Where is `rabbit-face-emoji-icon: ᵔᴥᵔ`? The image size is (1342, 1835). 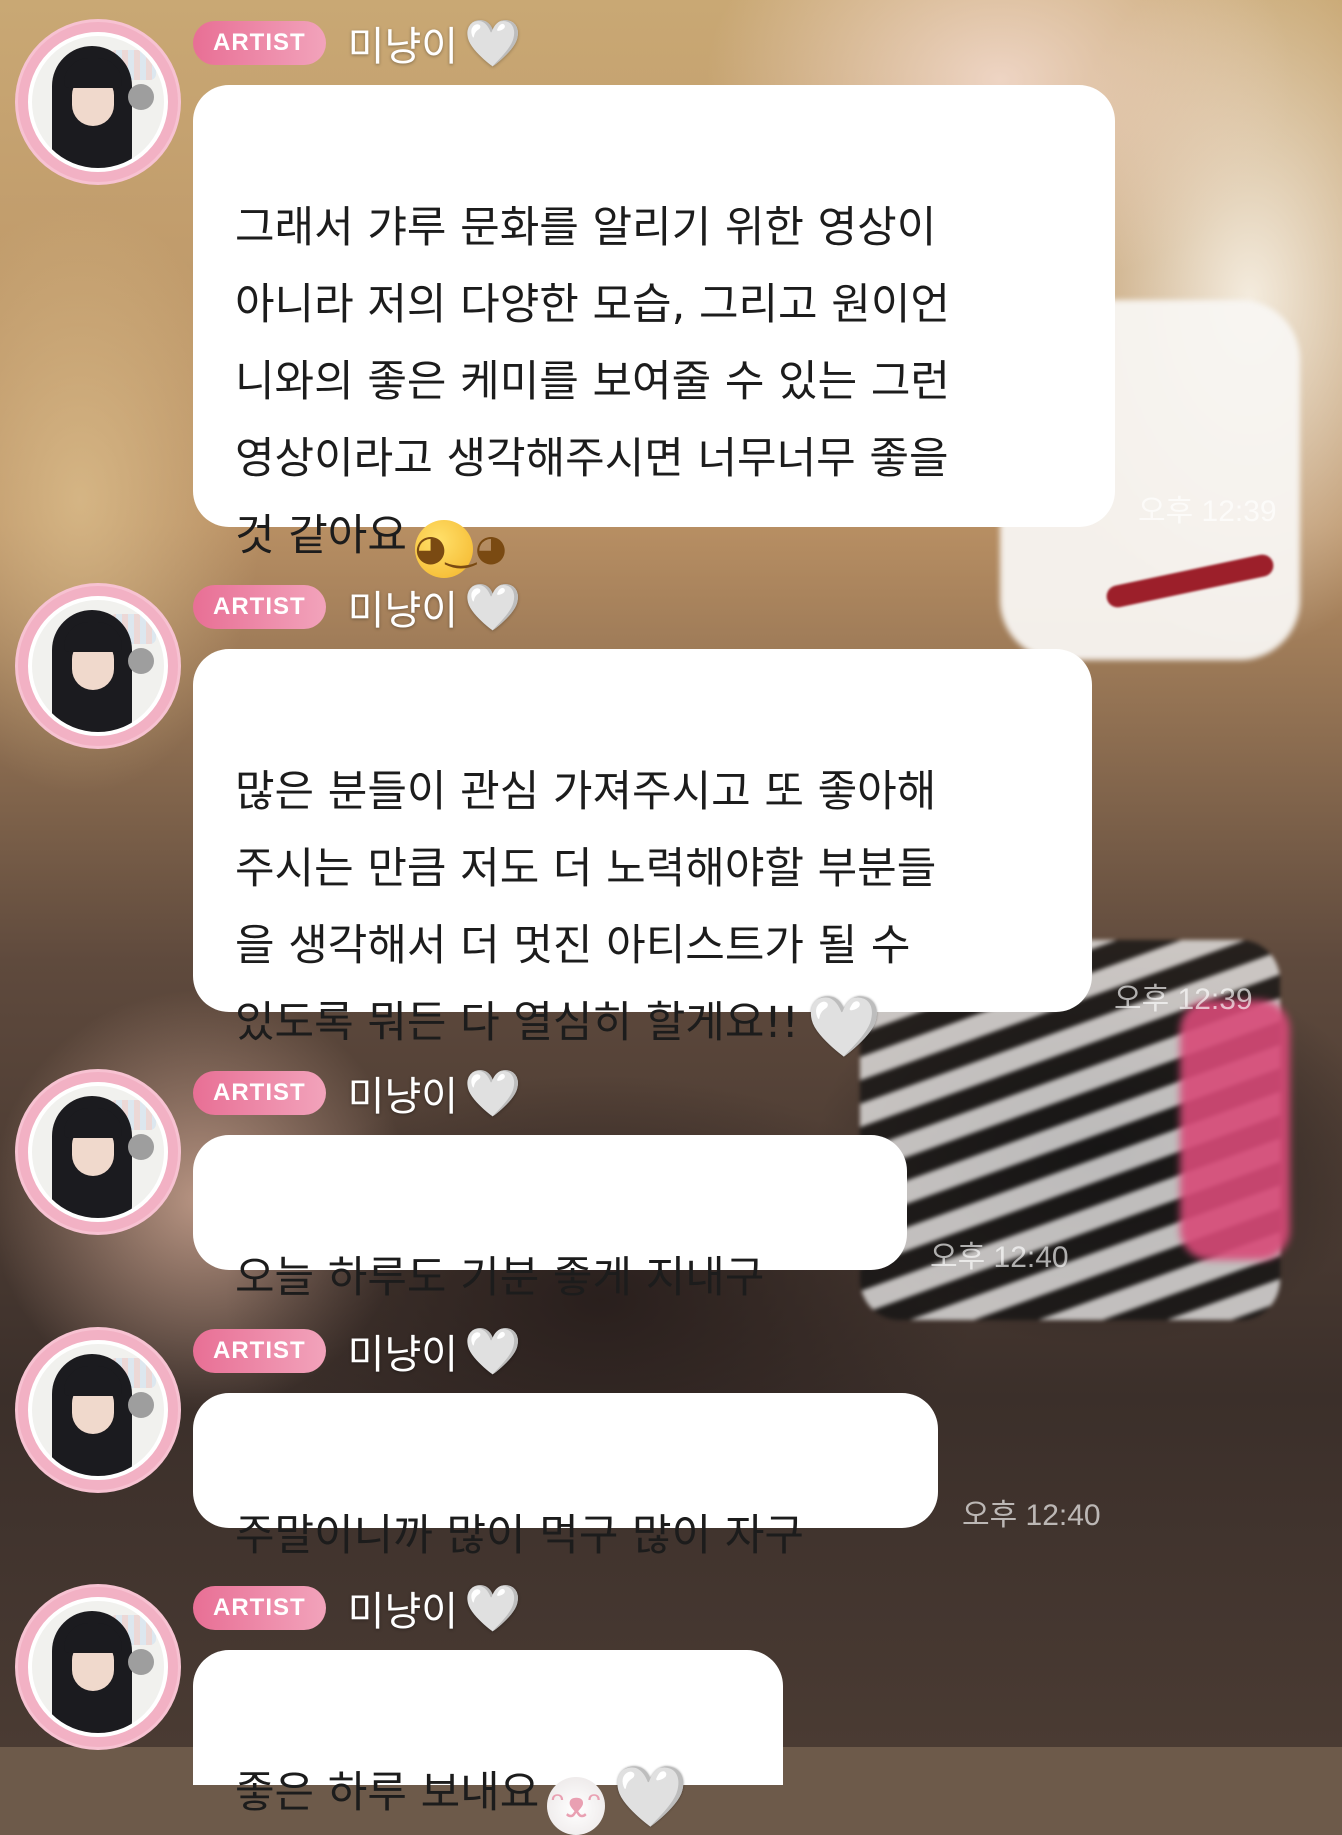 rabbit-face-emoji-icon: ᵔᴥᵔ is located at coordinates (576, 1806).